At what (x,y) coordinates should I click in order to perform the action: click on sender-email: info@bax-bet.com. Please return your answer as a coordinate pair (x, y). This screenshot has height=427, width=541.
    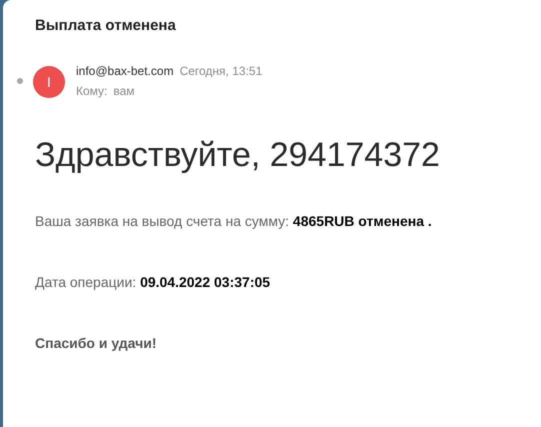
    Looking at the image, I should click on (125, 71).